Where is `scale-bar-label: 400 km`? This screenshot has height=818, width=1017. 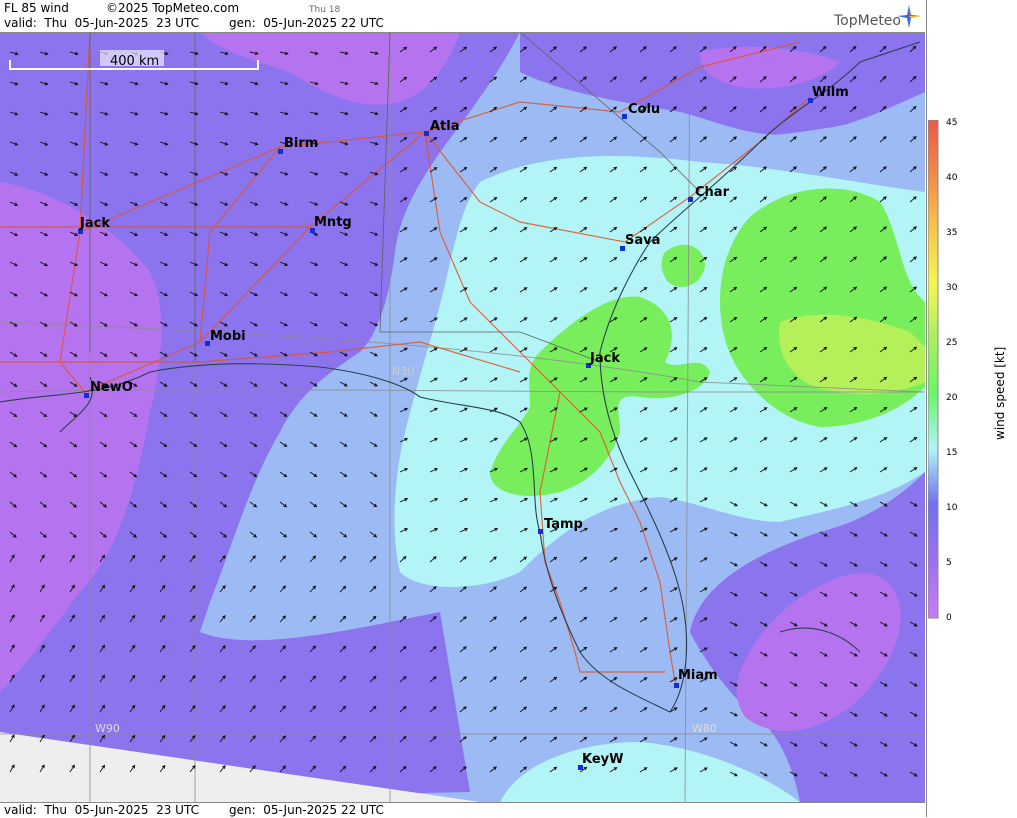
scale-bar-label: 400 km is located at coordinates (134, 61).